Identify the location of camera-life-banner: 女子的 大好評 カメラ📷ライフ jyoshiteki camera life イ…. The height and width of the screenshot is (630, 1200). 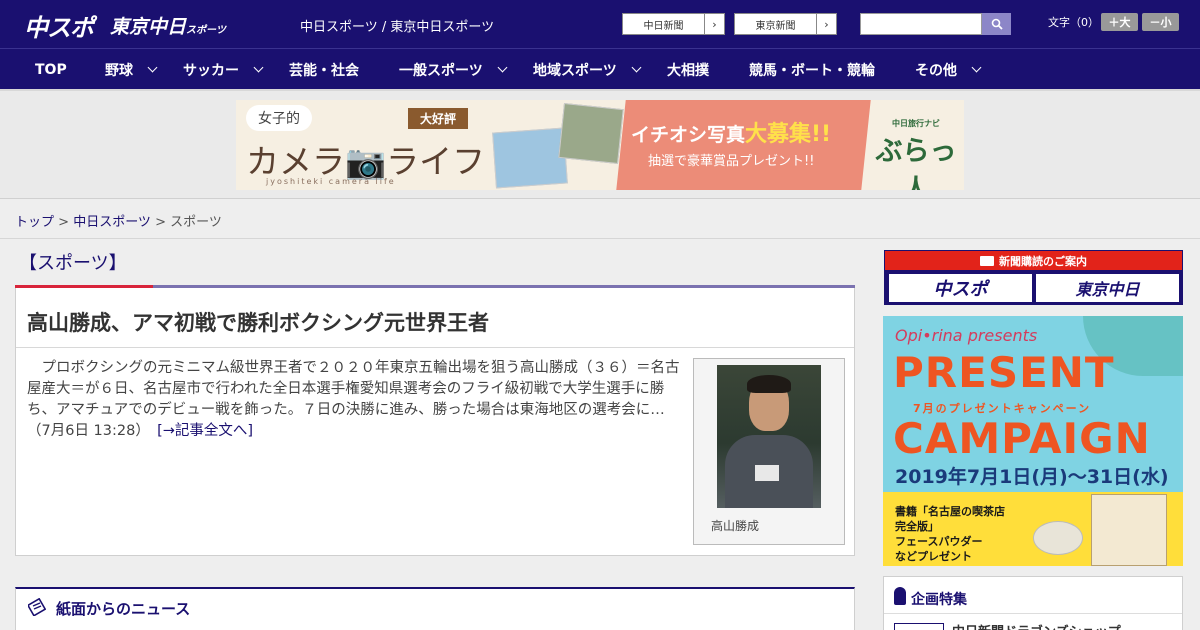
(600, 145).